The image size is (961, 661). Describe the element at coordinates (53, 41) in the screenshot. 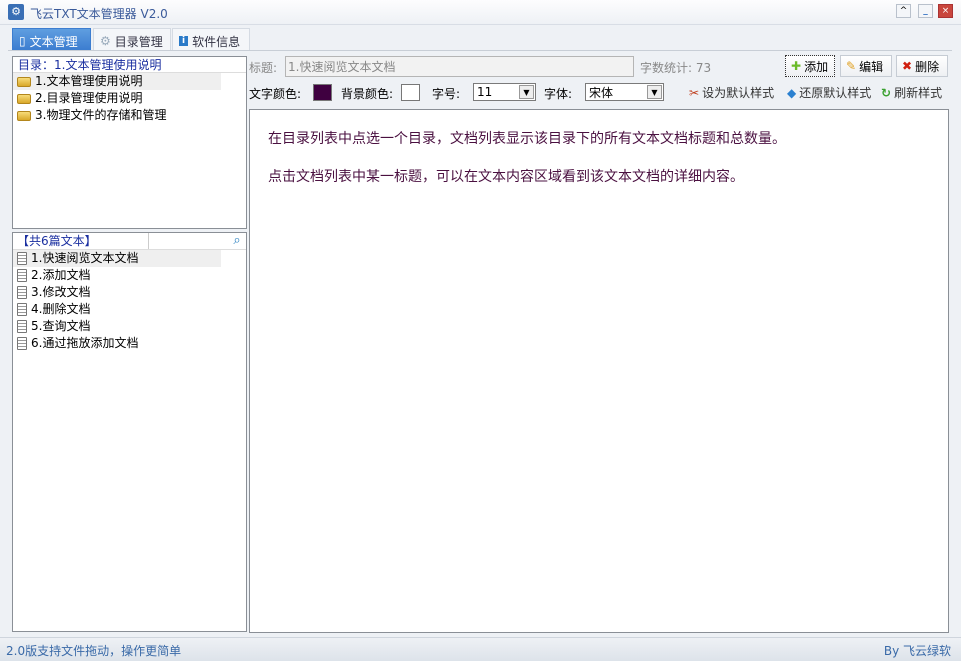

I see `tab-label: 文本管理` at that location.